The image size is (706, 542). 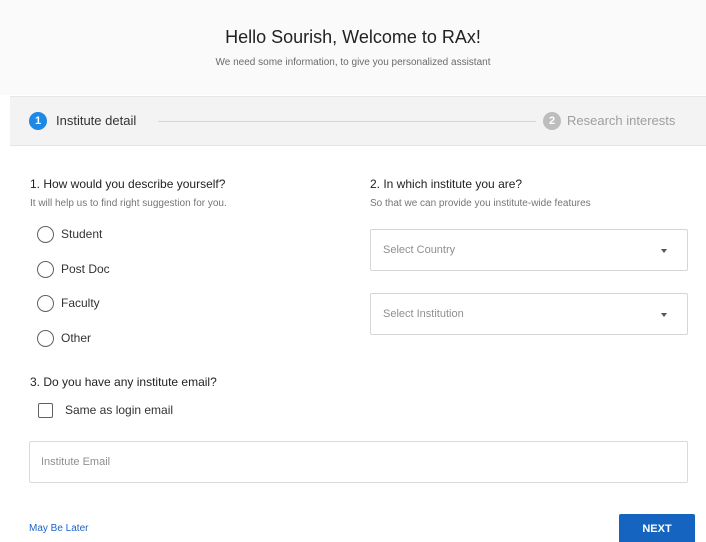 I want to click on institution-select: Select Institution, so click(x=529, y=314).